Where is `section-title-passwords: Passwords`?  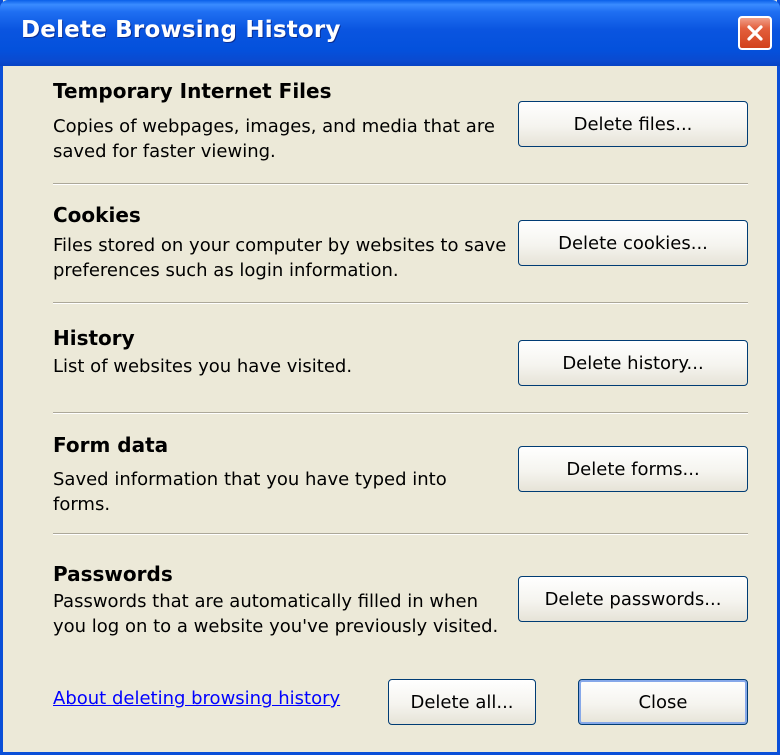
section-title-passwords: Passwords is located at coordinates (113, 574).